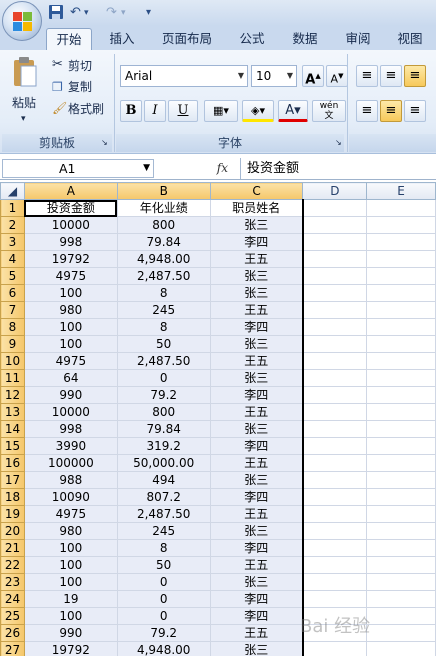 This screenshot has height=656, width=436. What do you see at coordinates (256, 208) in the screenshot?
I see `cell-c: 职员姓名` at bounding box center [256, 208].